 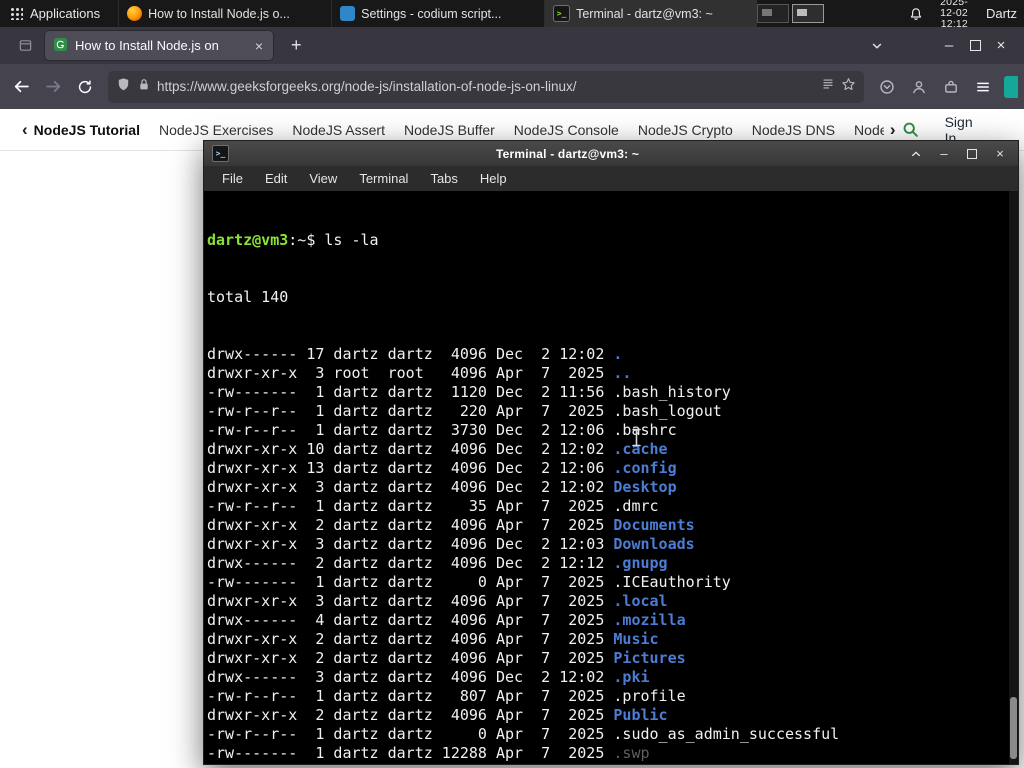 I want to click on site-search-icon, so click(x=910, y=129).